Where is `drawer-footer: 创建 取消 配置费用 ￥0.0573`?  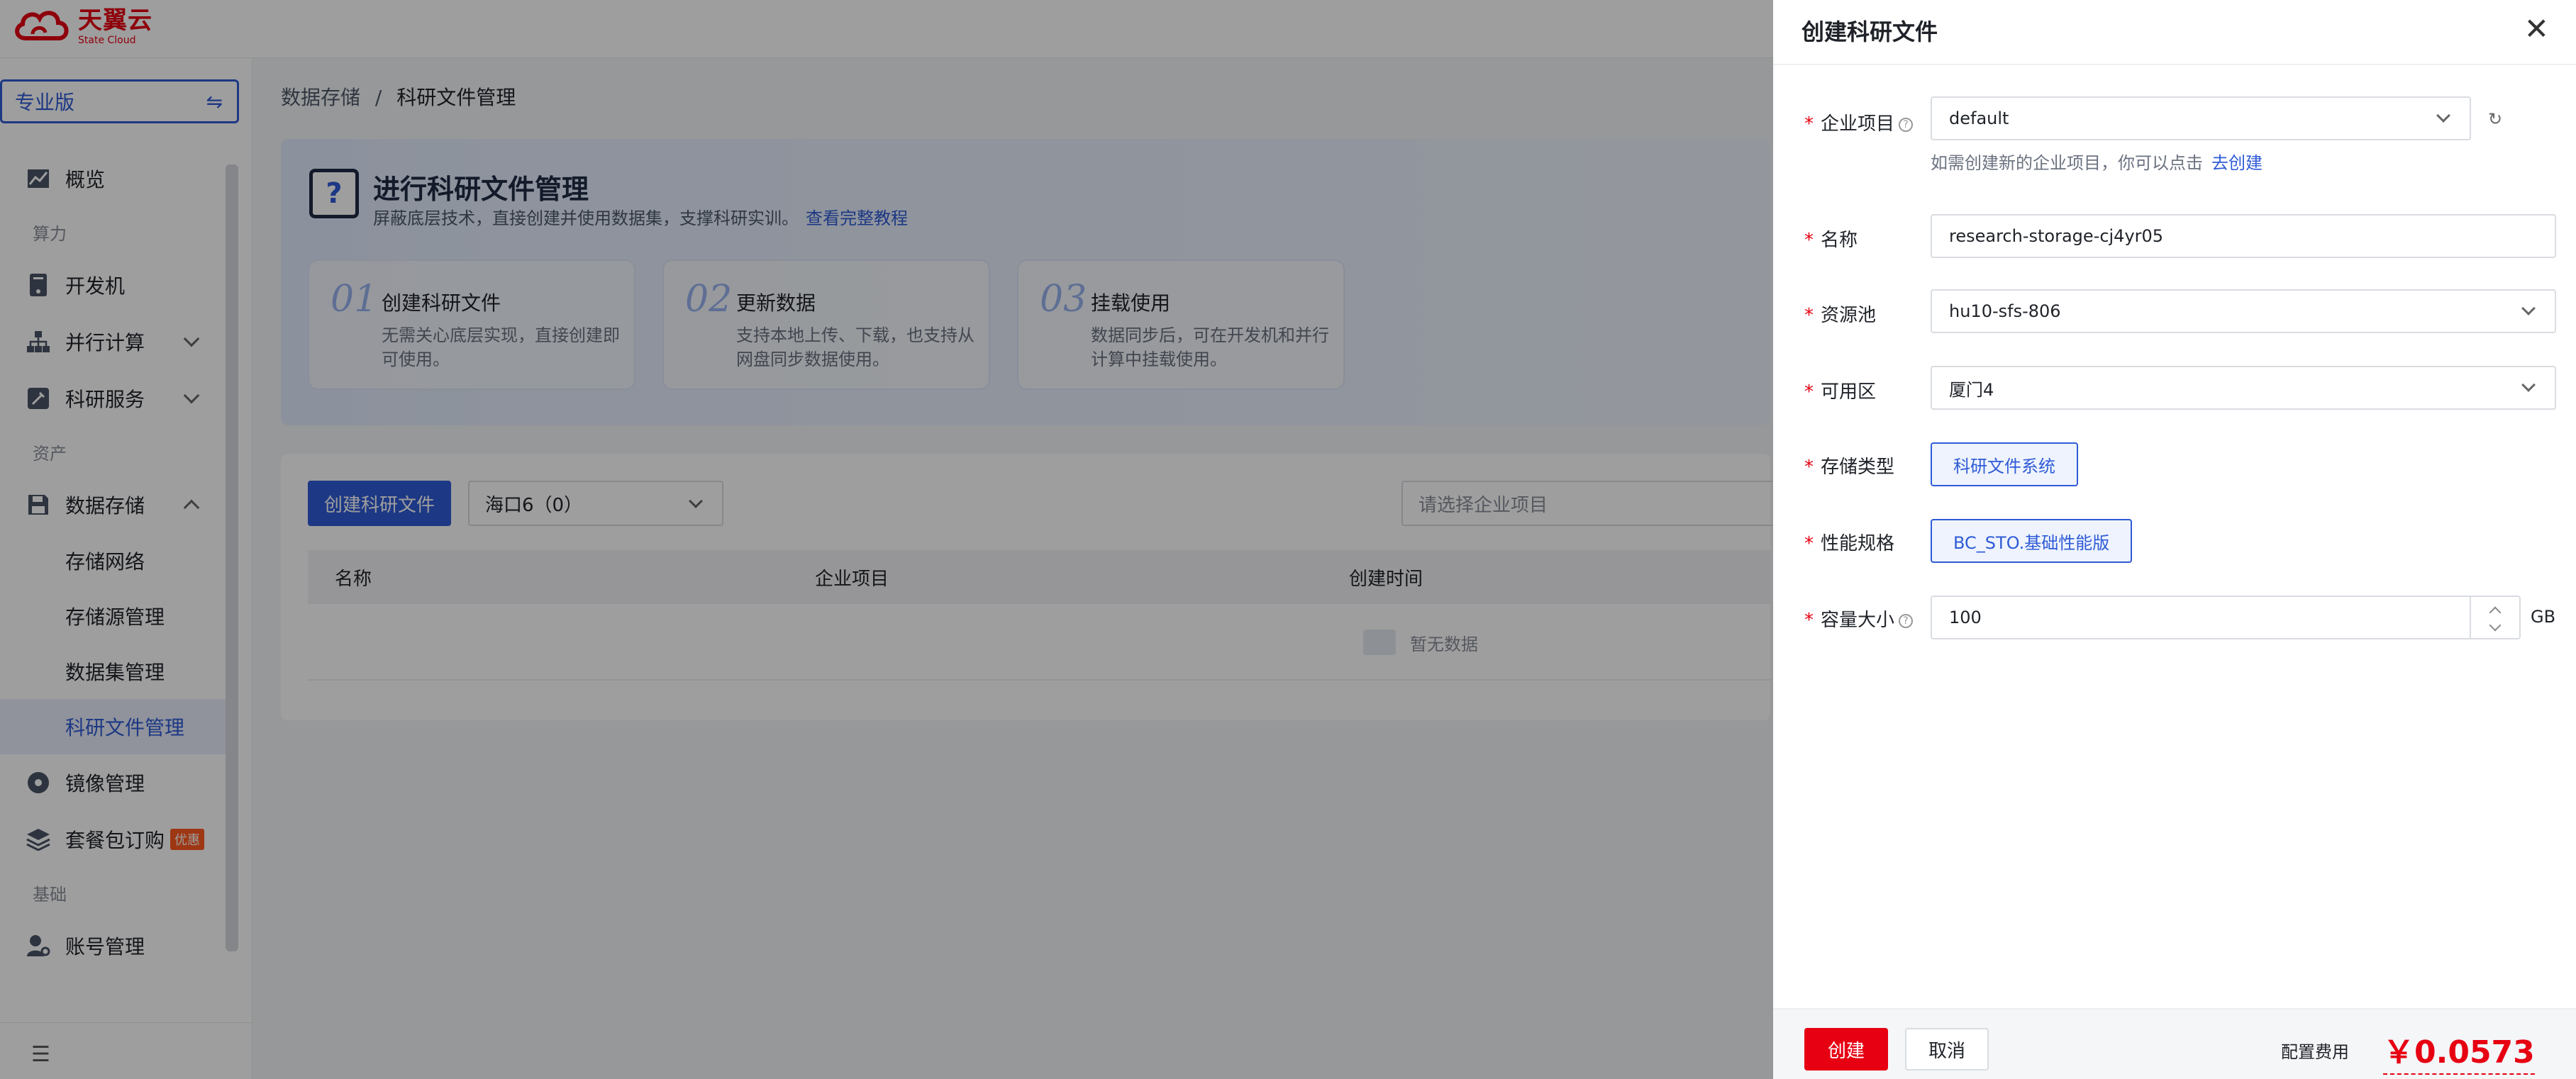
drawer-footer: 创建 取消 配置费用 ￥0.0573 is located at coordinates (2174, 1043).